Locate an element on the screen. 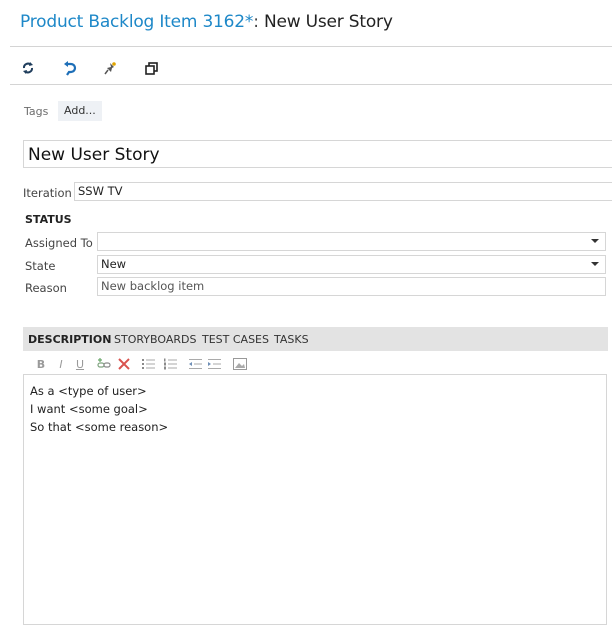  link-icon is located at coordinates (103, 363).